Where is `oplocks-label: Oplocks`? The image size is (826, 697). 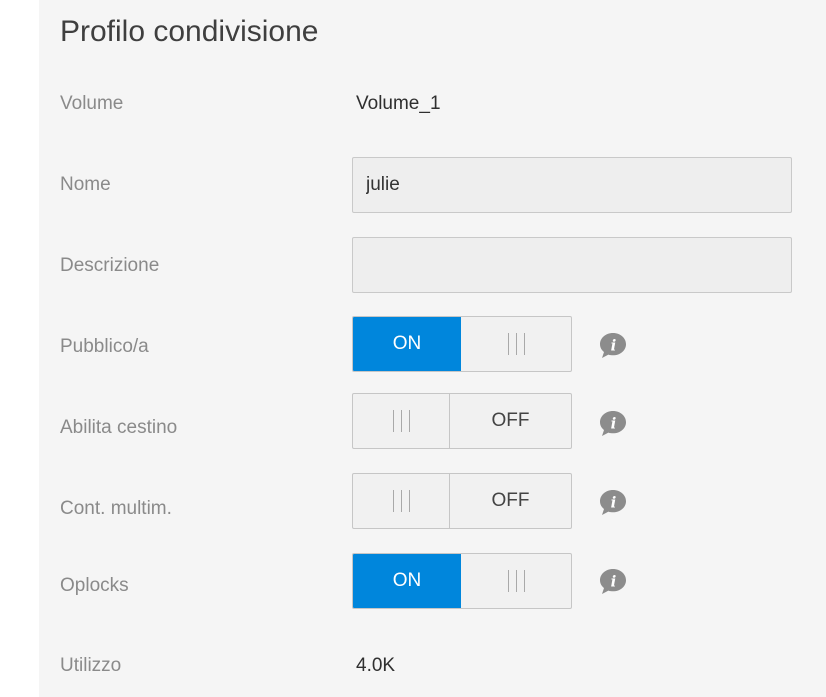 oplocks-label: Oplocks is located at coordinates (94, 585).